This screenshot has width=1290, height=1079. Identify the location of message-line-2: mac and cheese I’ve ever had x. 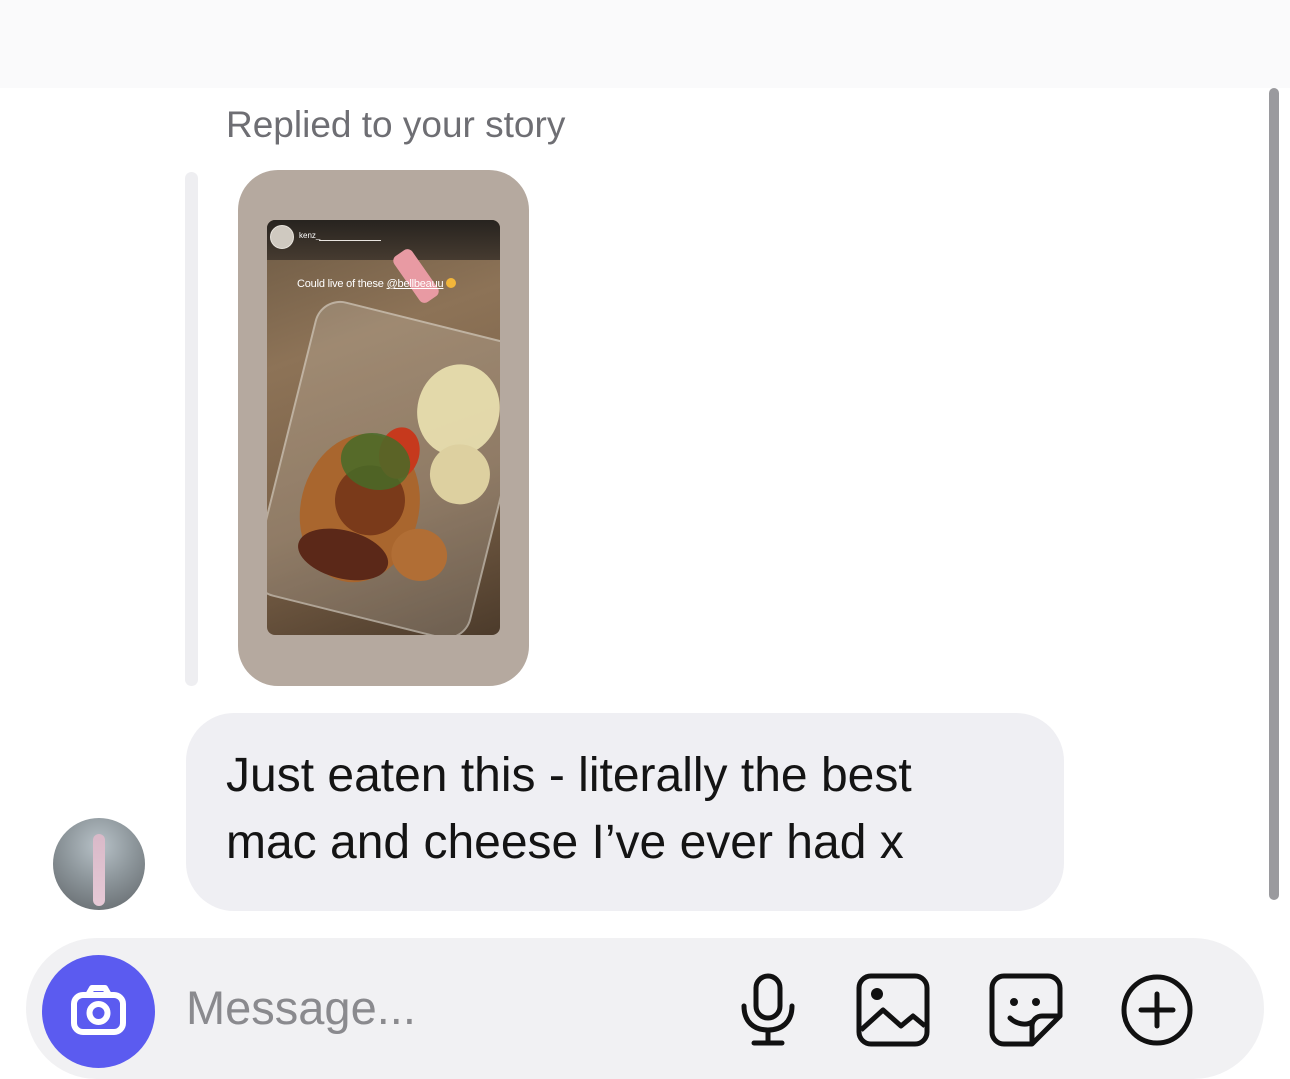
(565, 842).